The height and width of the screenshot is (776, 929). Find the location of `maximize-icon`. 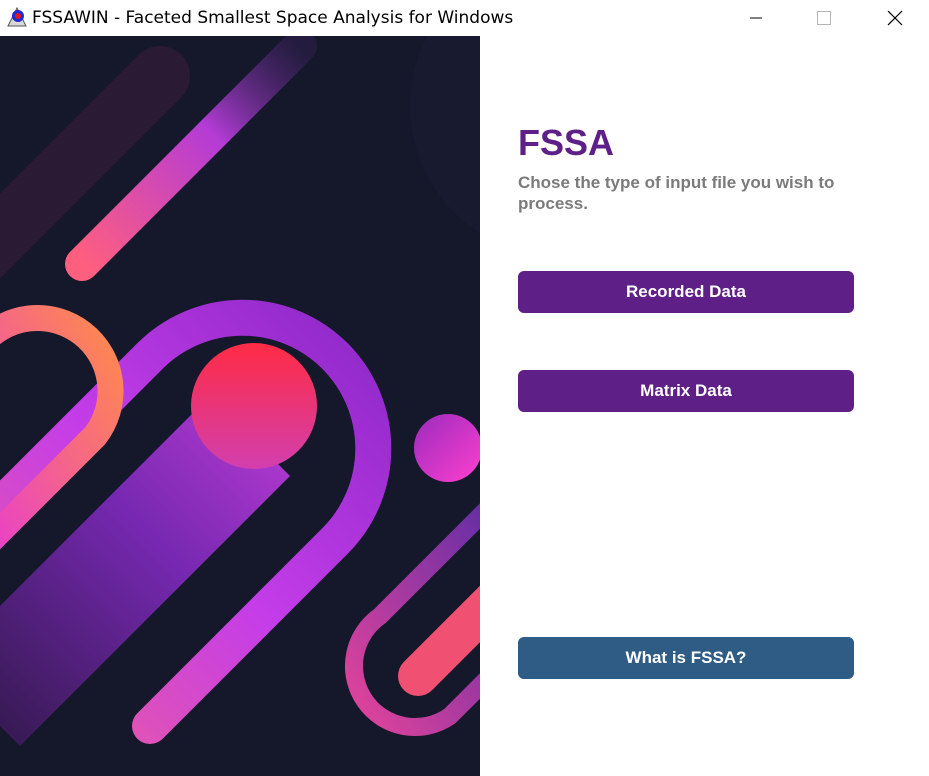

maximize-icon is located at coordinates (824, 18).